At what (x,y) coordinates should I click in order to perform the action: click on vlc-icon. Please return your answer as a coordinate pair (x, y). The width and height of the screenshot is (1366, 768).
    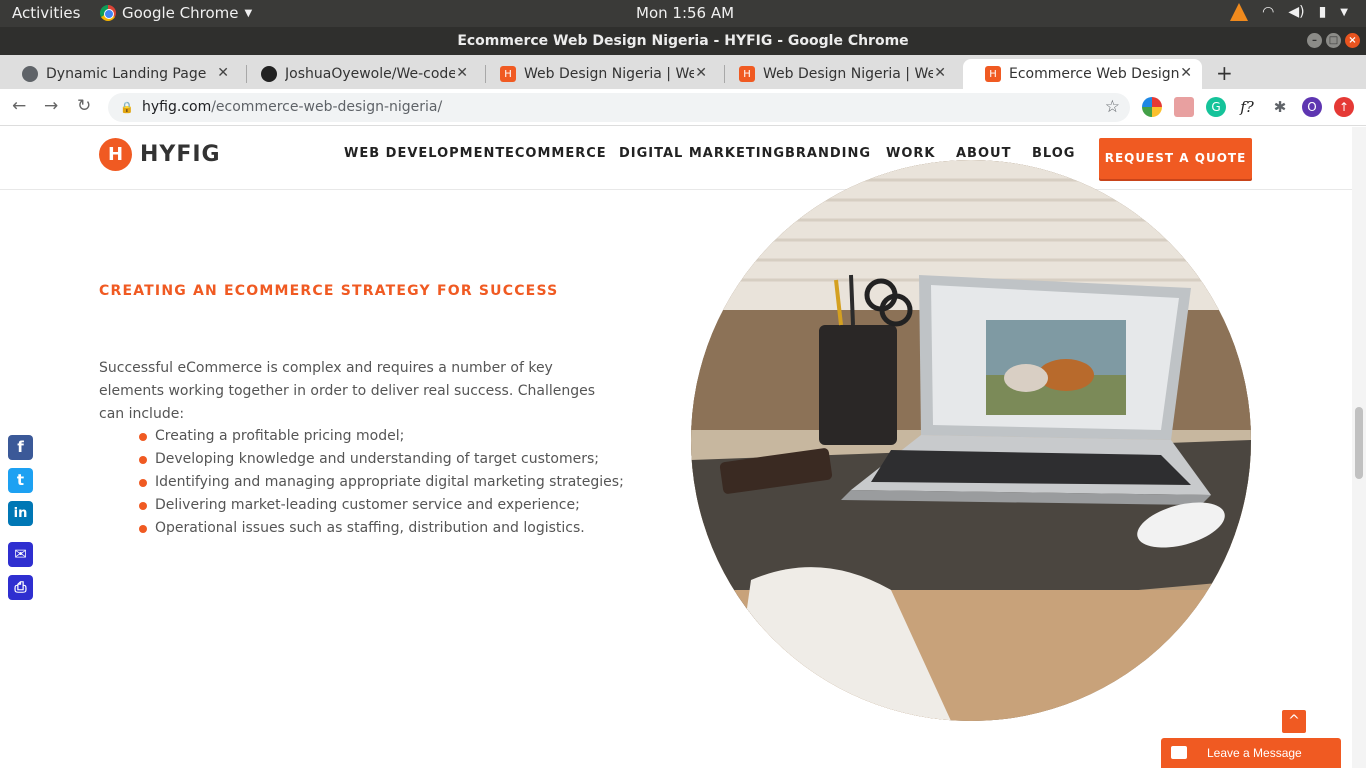
    Looking at the image, I should click on (1239, 12).